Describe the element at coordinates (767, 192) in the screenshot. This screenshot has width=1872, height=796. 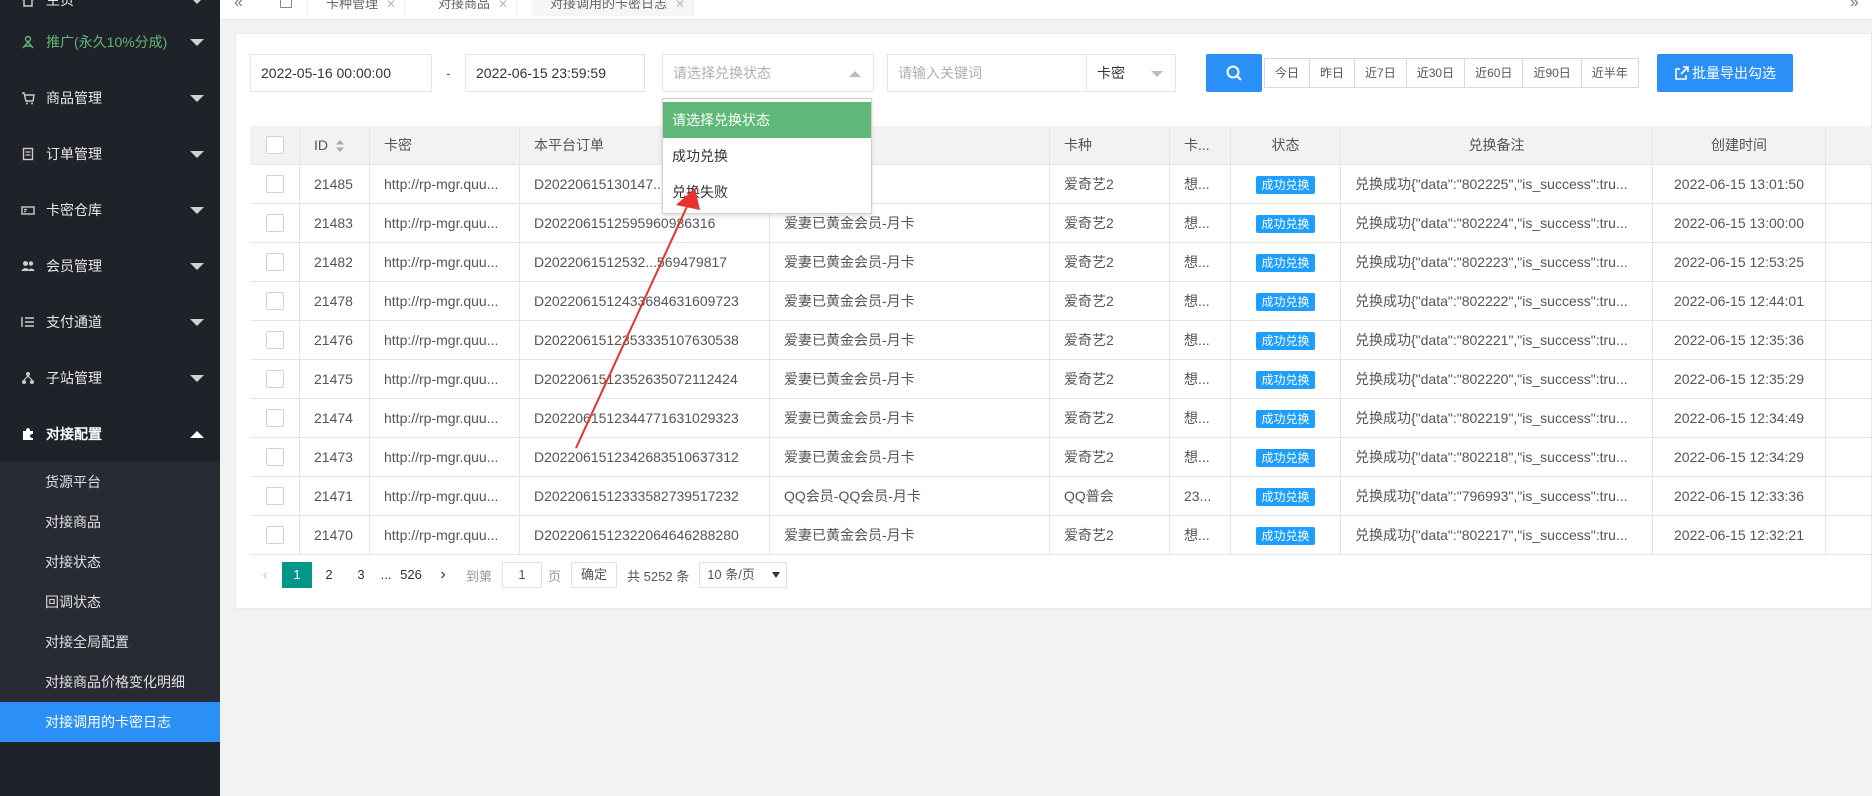
I see `status-option-failure: 兑换失败` at that location.